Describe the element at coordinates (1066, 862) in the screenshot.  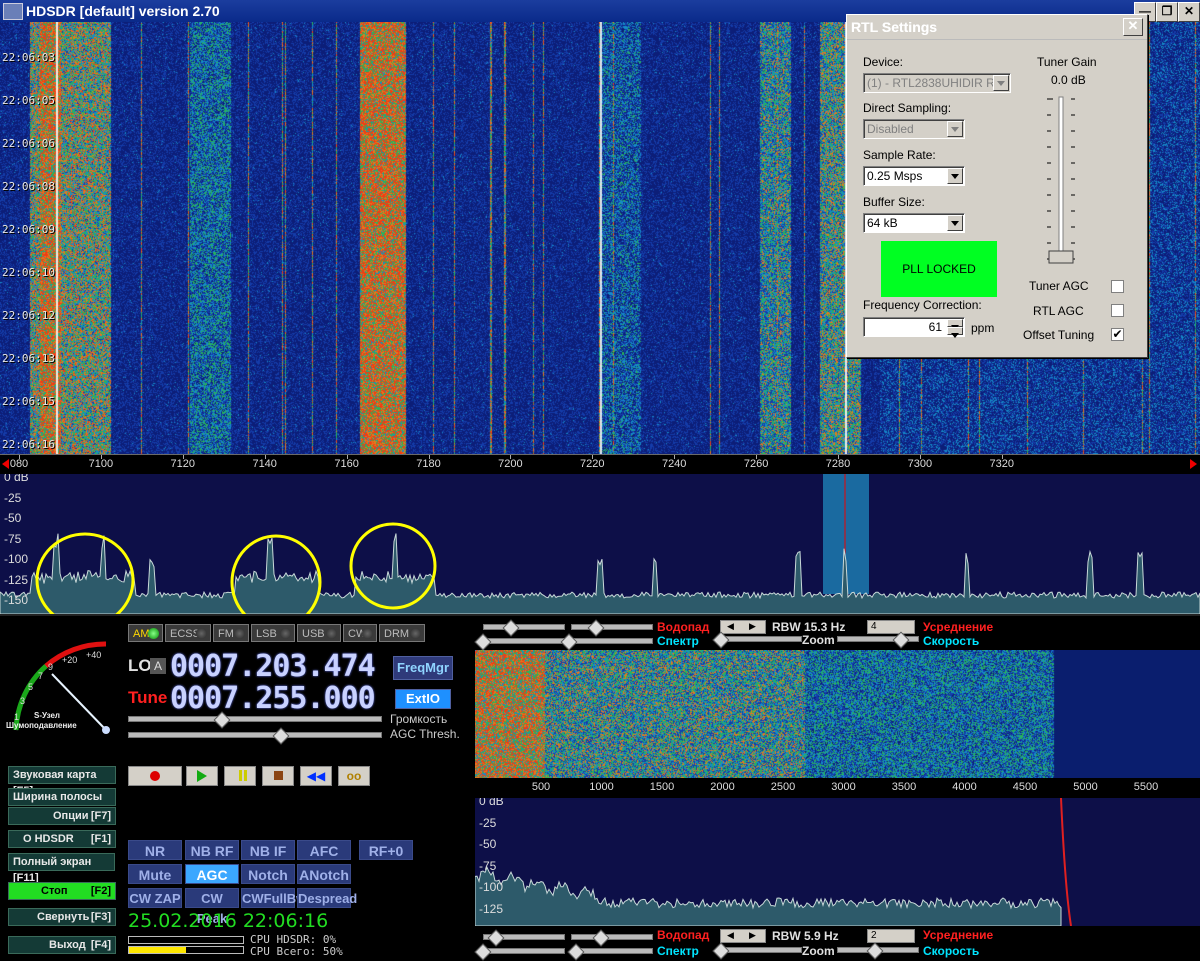
I see `af-filter-edge` at that location.